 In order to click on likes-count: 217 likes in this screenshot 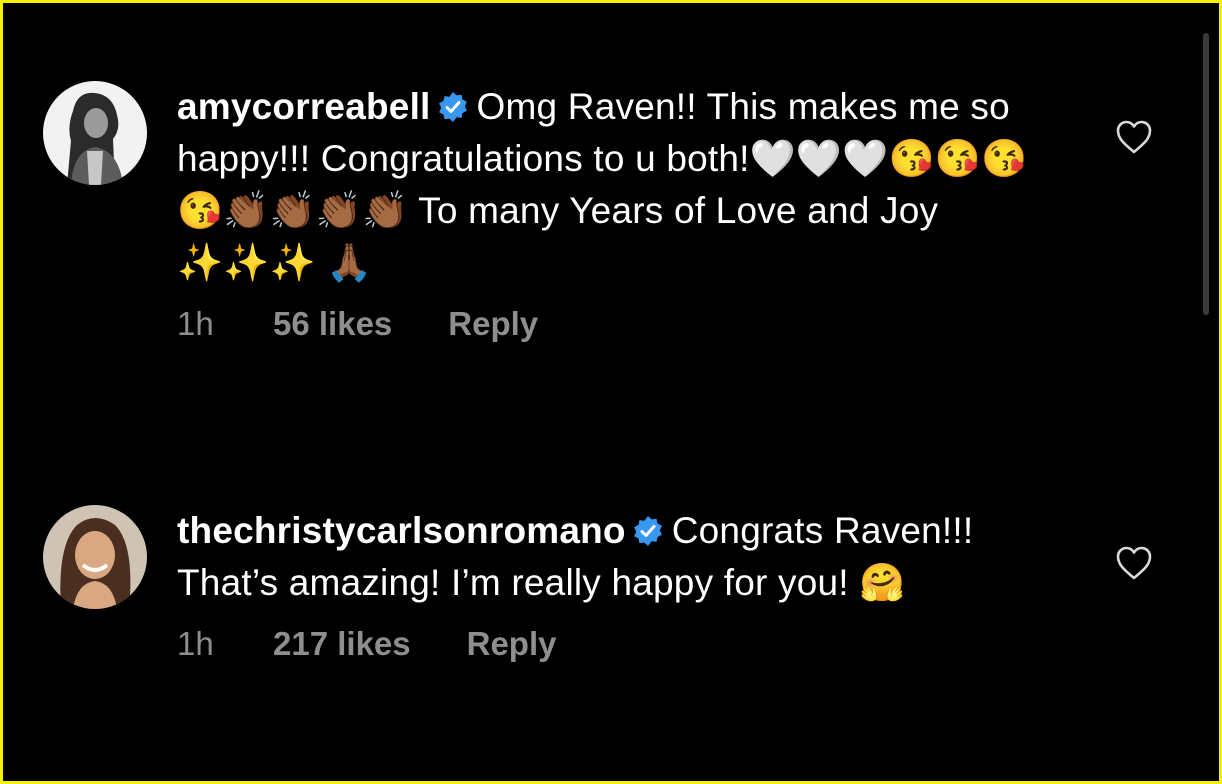, I will do `click(342, 644)`.